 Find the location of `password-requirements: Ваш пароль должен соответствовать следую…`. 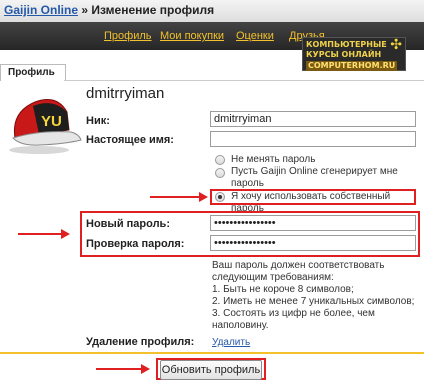

password-requirements: Ваш пароль должен соответствовать следую… is located at coordinates (316, 296).